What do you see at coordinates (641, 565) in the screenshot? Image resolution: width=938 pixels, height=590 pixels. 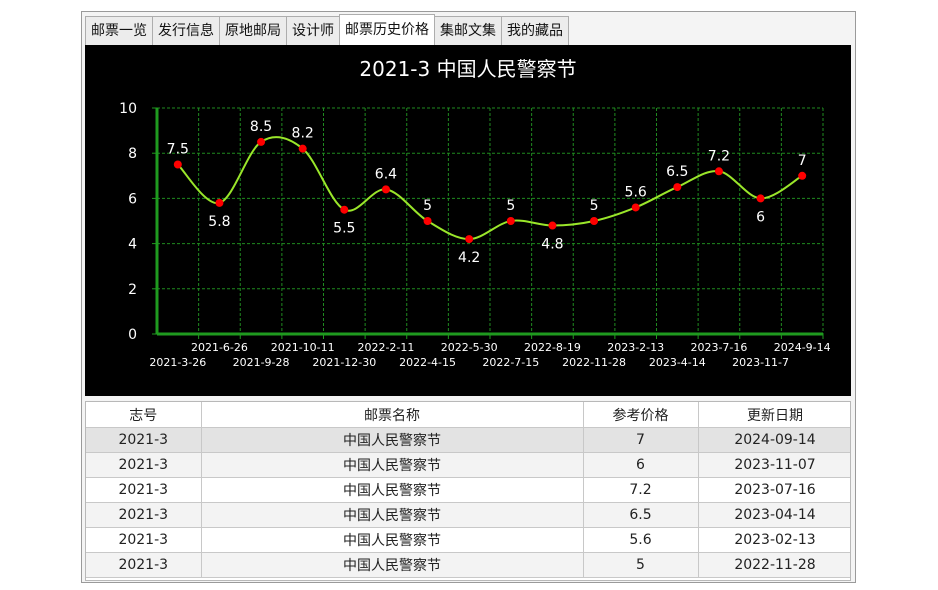 I see `cell-reference-price: 5` at bounding box center [641, 565].